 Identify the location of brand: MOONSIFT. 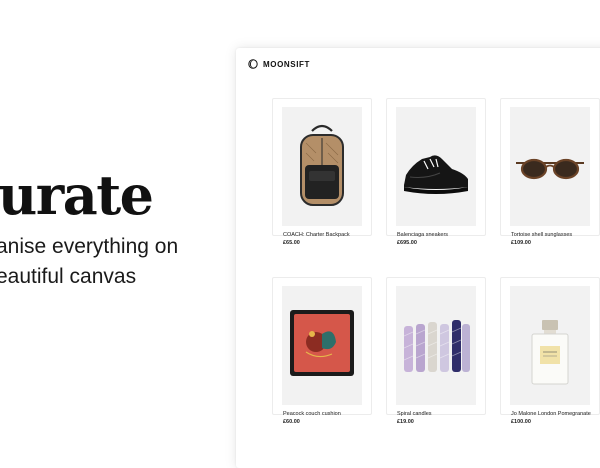
(279, 64).